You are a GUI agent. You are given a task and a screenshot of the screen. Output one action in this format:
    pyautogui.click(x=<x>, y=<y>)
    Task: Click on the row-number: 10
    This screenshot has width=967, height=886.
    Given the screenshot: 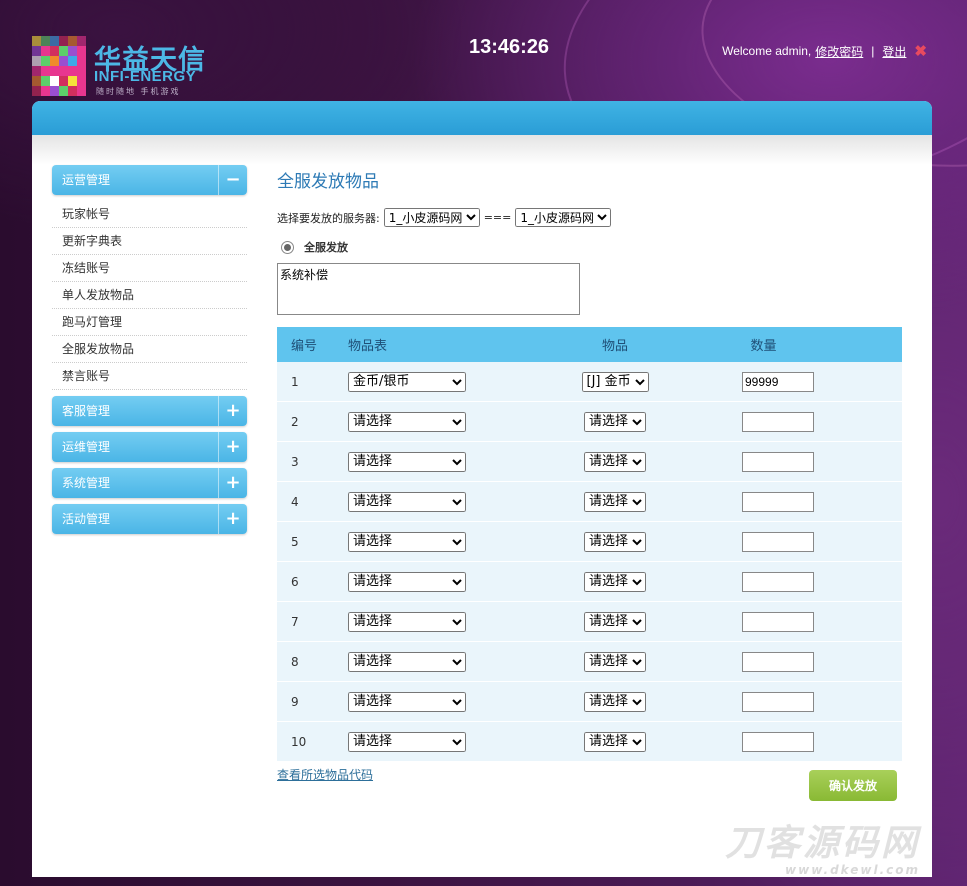 What is the action you would take?
    pyautogui.click(x=307, y=741)
    